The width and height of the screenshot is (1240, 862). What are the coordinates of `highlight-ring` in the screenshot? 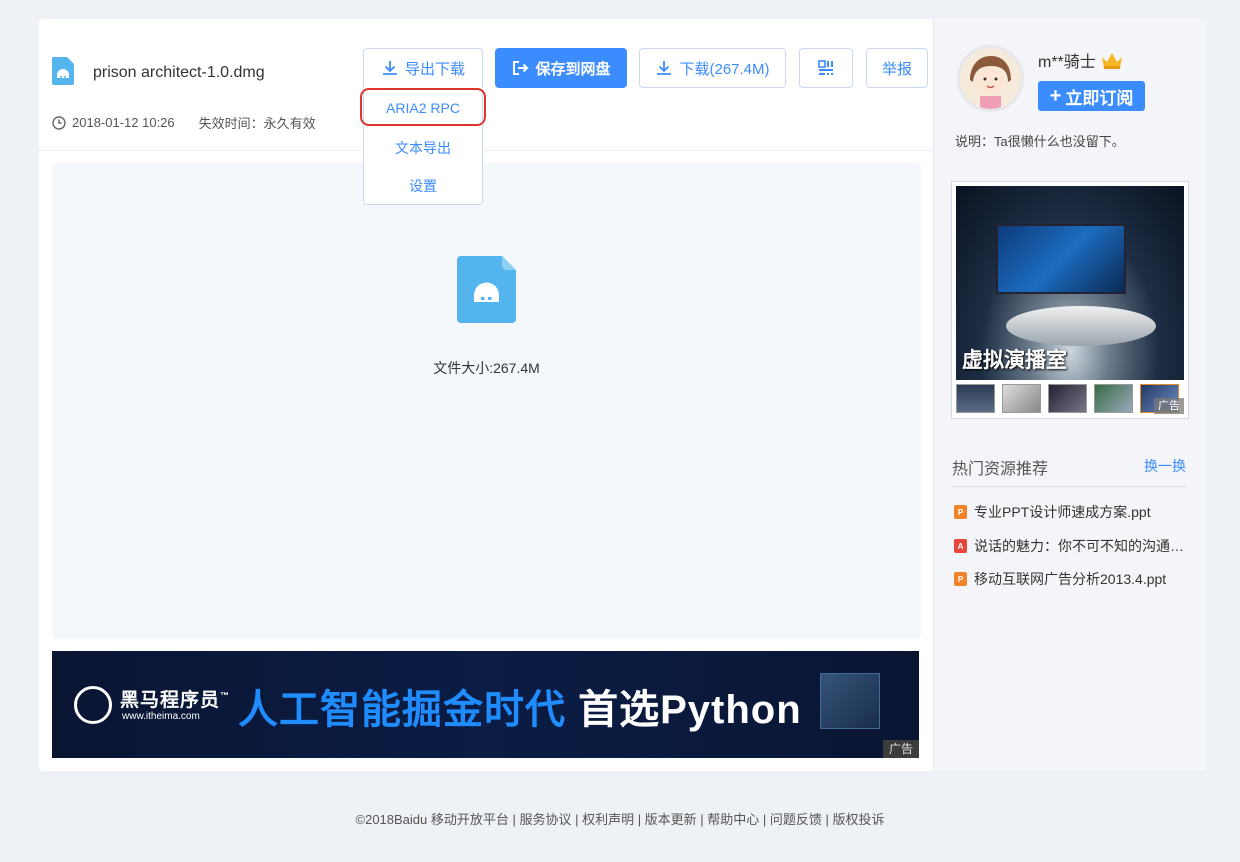 It's located at (423, 107).